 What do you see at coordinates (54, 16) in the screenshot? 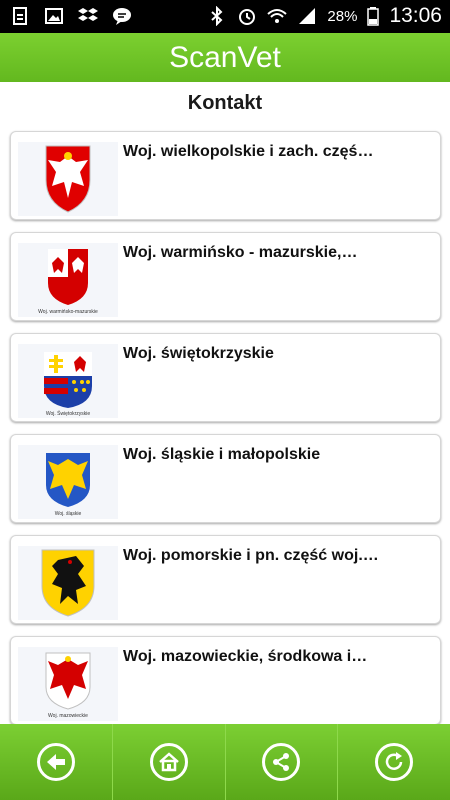
I see `gallery-icon` at bounding box center [54, 16].